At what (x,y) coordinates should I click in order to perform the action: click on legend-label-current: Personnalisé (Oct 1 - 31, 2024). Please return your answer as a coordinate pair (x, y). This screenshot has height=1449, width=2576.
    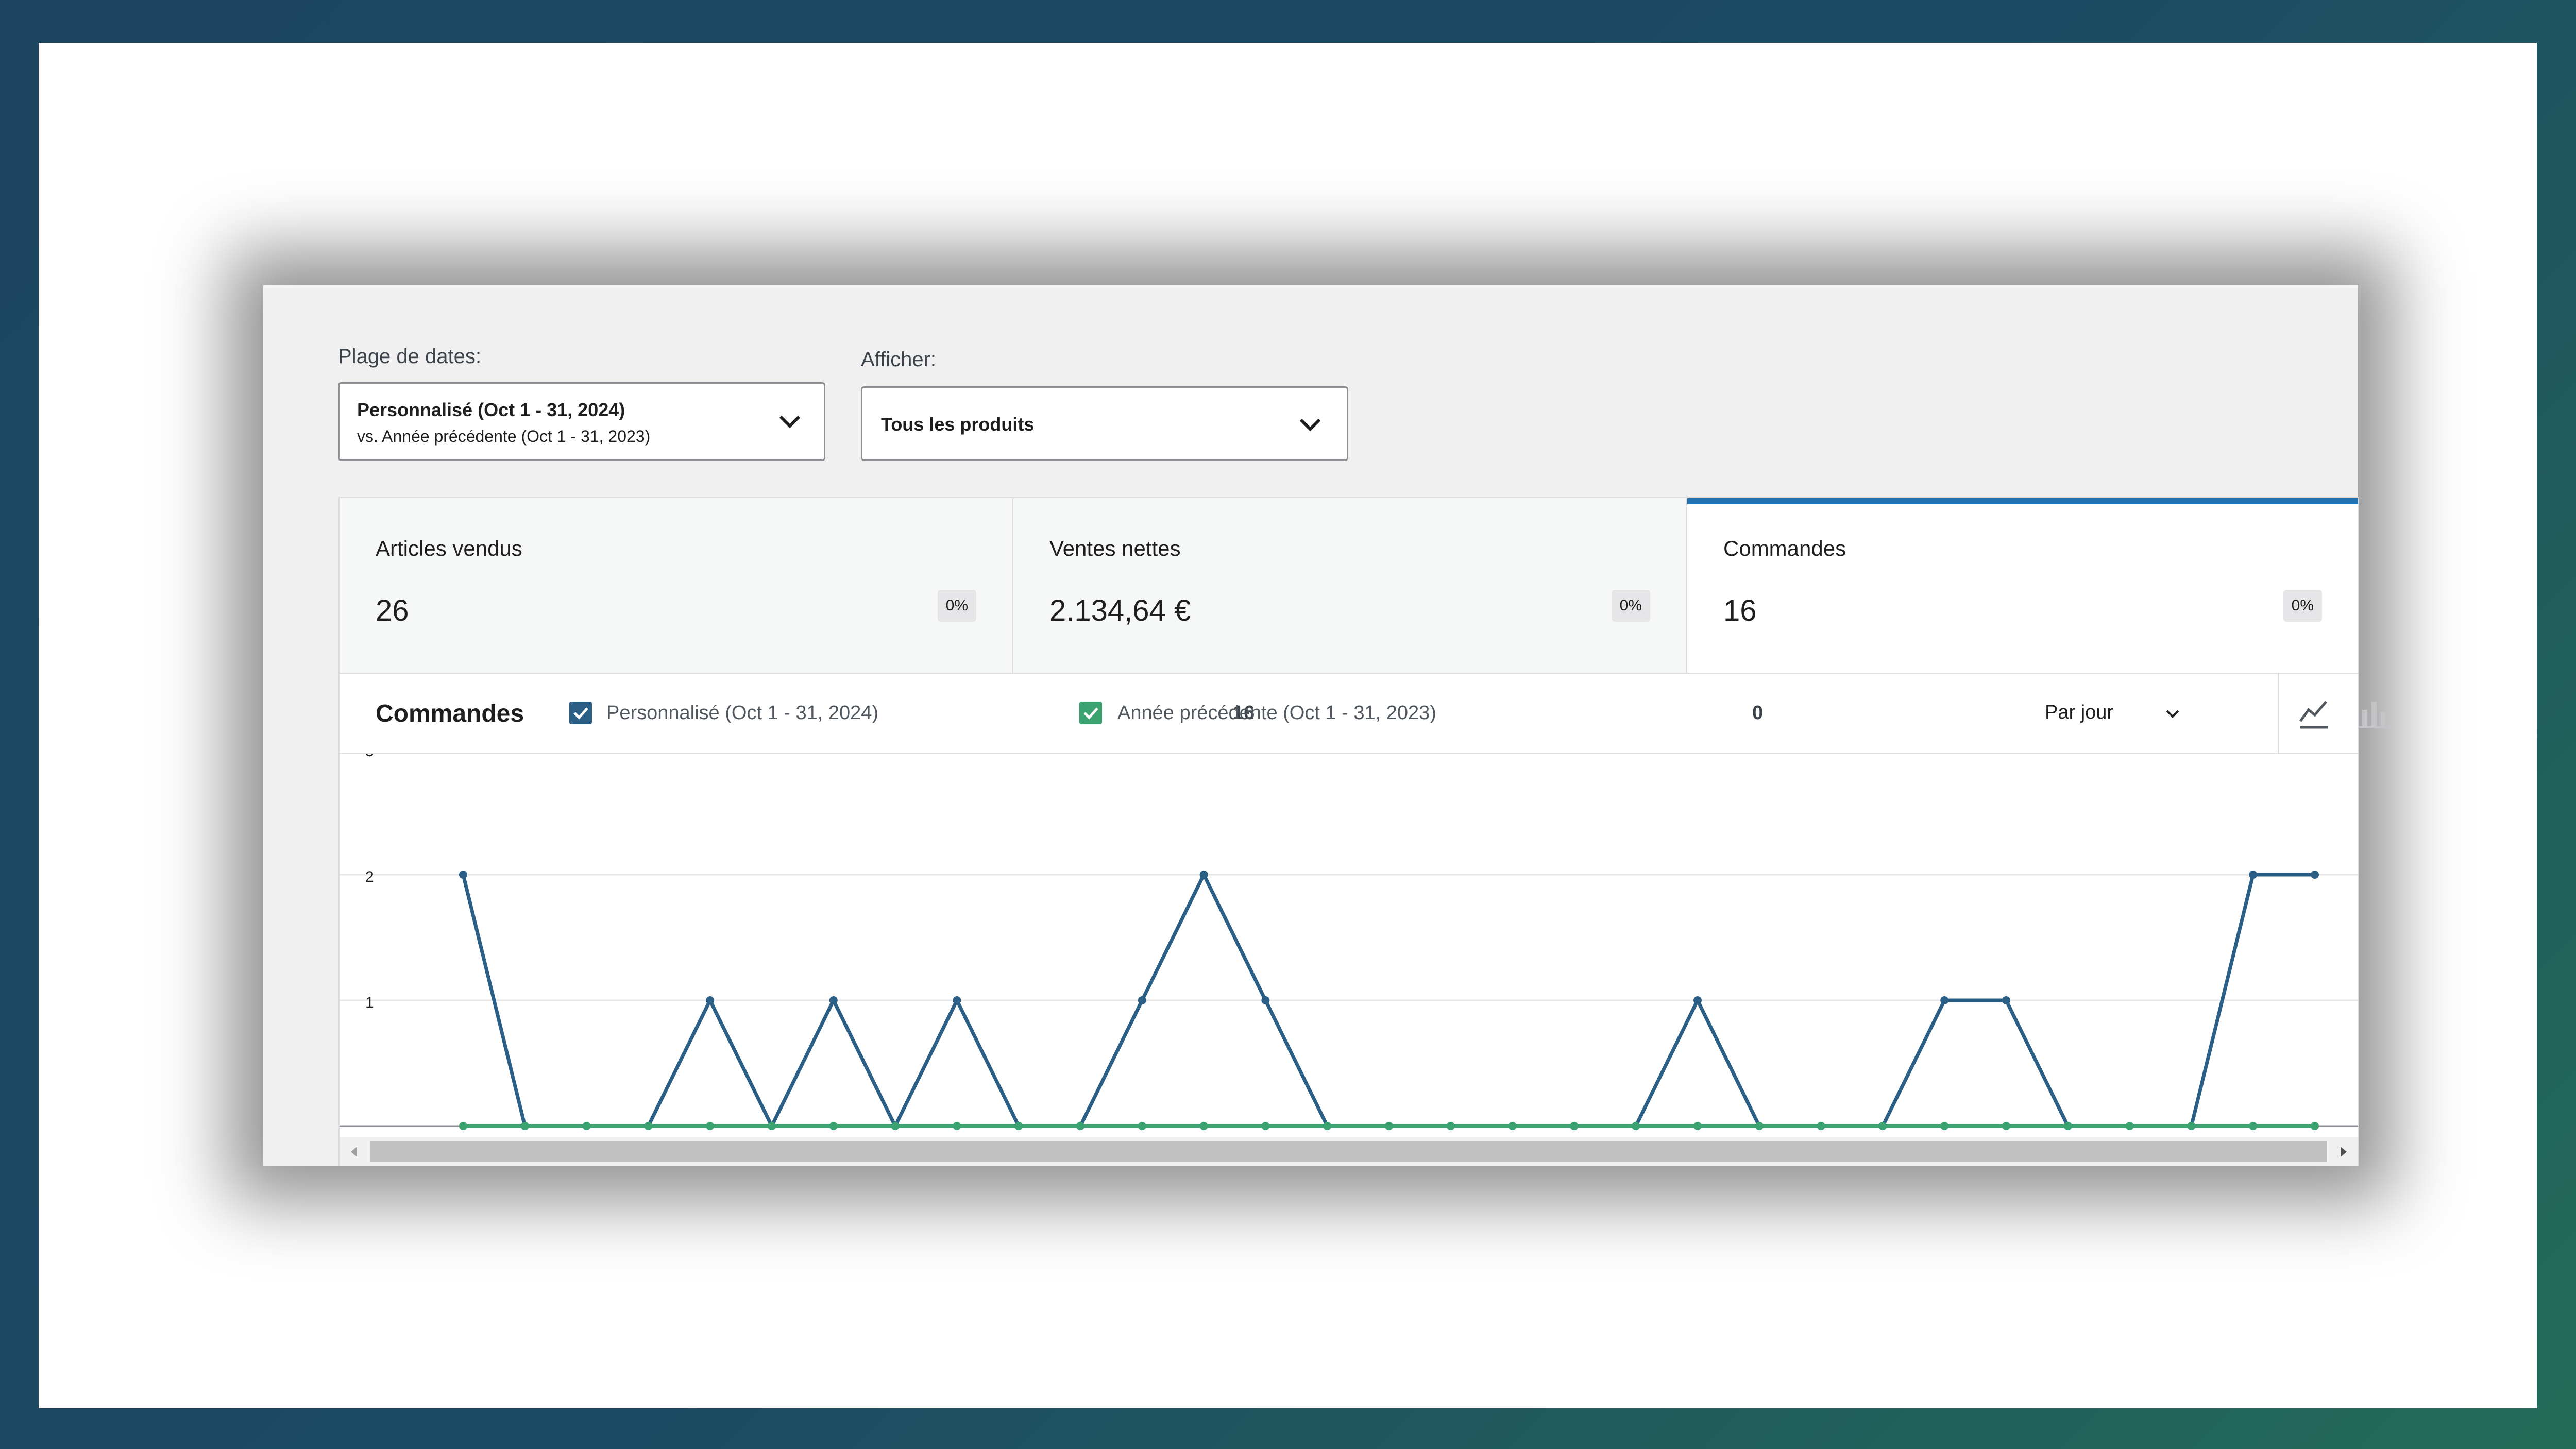
    Looking at the image, I should click on (742, 713).